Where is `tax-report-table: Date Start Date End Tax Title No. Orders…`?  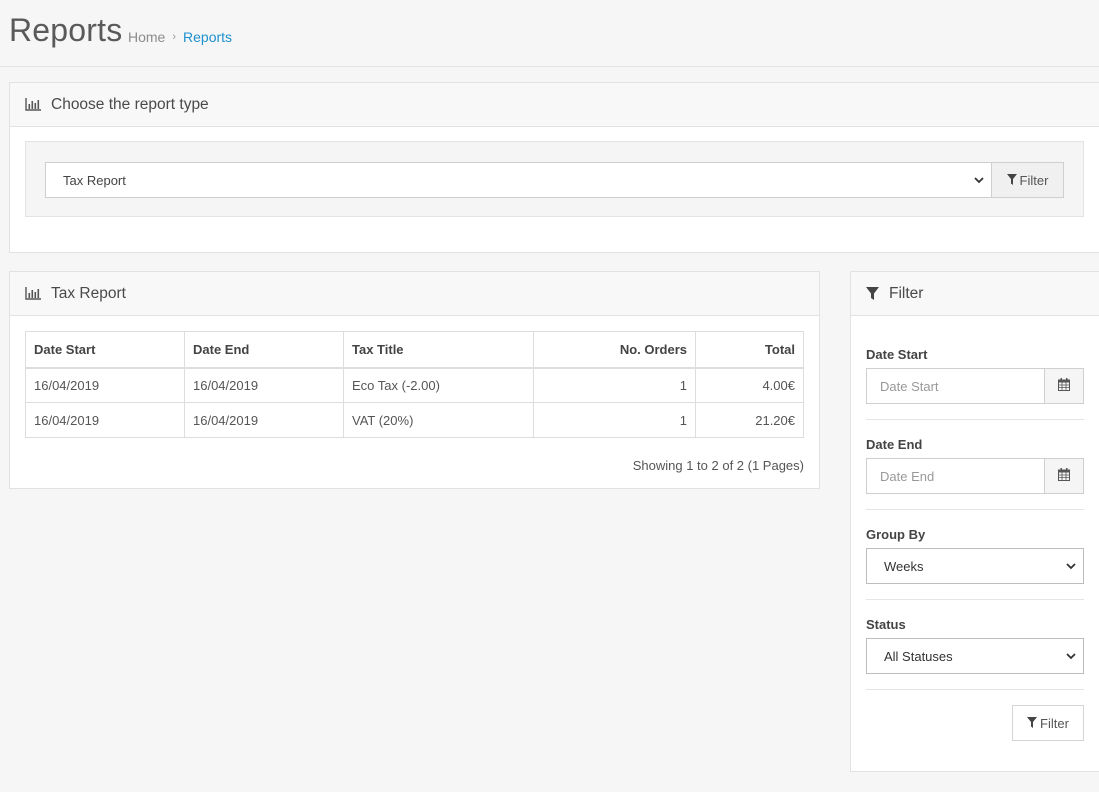
tax-report-table: Date Start Date End Tax Title No. Orders… is located at coordinates (414, 384).